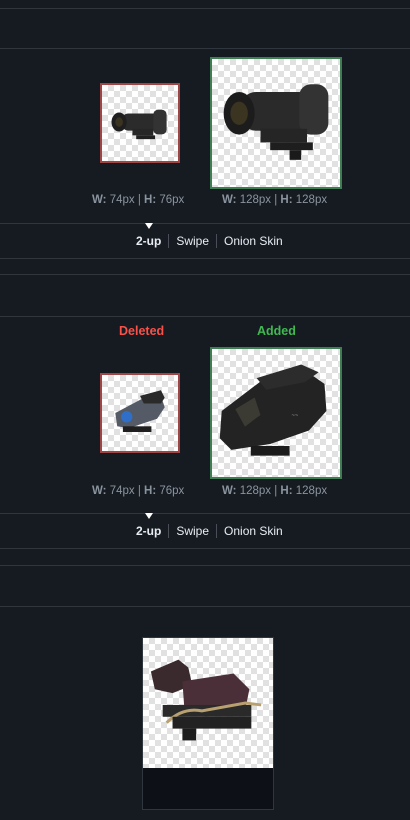 This screenshot has height=820, width=410. I want to click on added-image-thumbnail: ~~, so click(276, 413).